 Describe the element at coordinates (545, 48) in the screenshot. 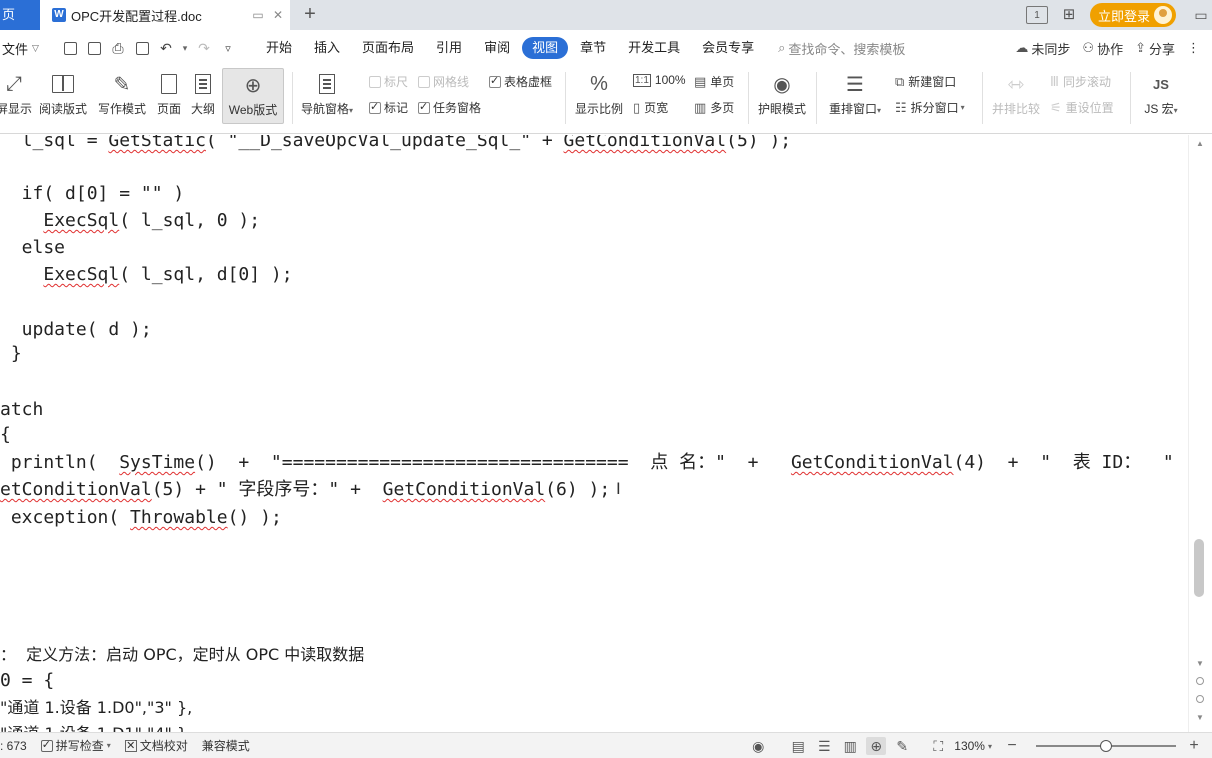

I see `menu-view: 视图` at that location.